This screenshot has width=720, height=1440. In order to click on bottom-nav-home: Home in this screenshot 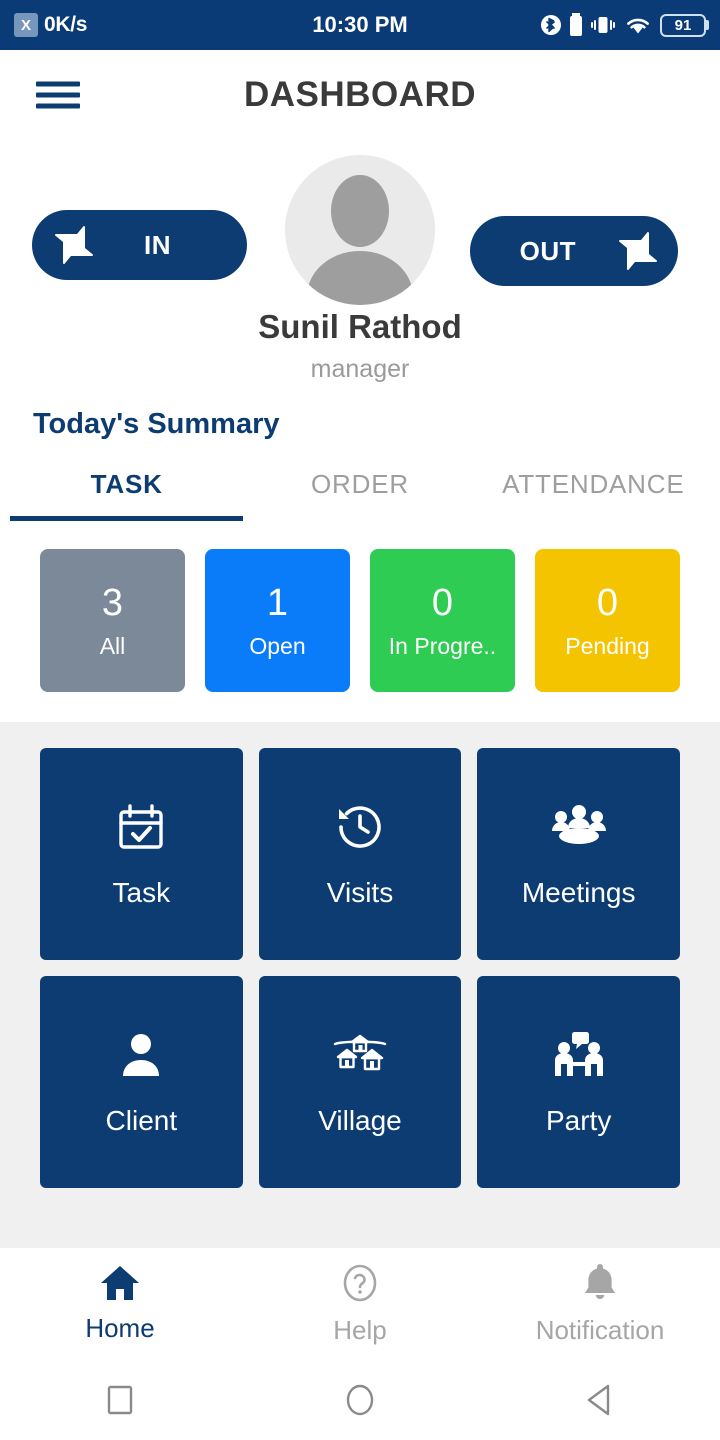, I will do `click(120, 1304)`.